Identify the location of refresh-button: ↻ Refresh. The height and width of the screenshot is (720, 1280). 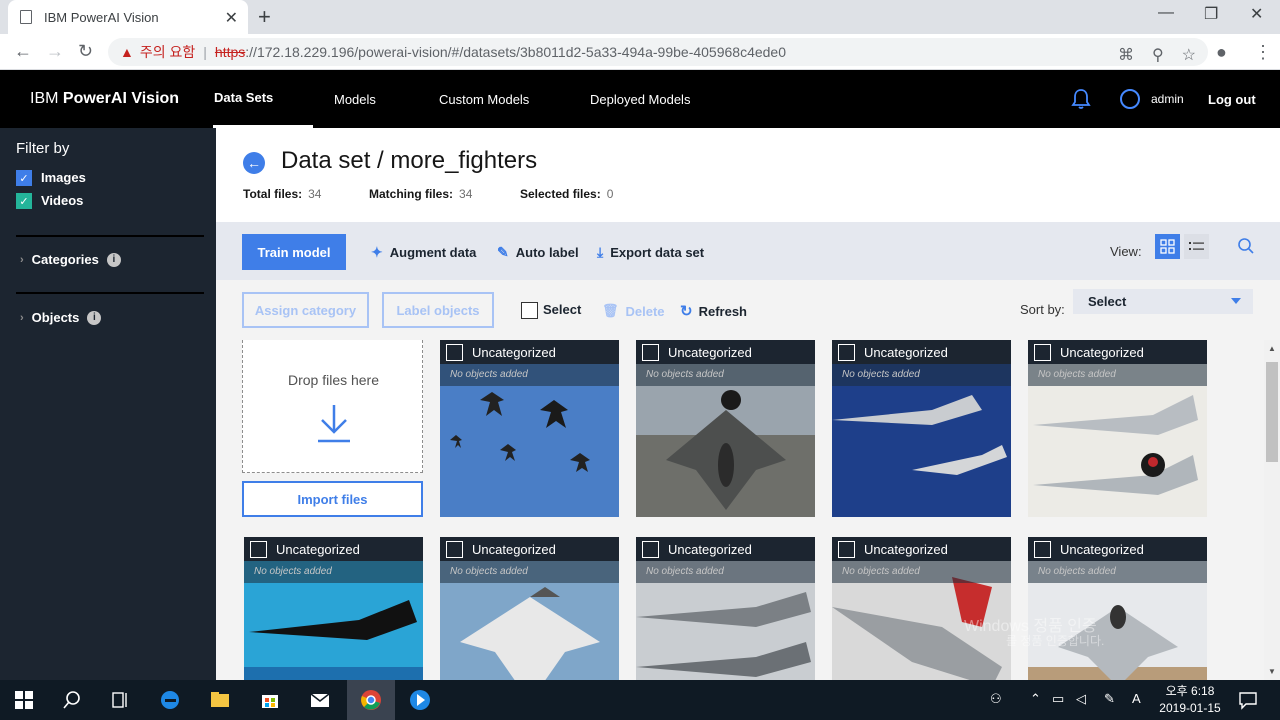
(713, 311).